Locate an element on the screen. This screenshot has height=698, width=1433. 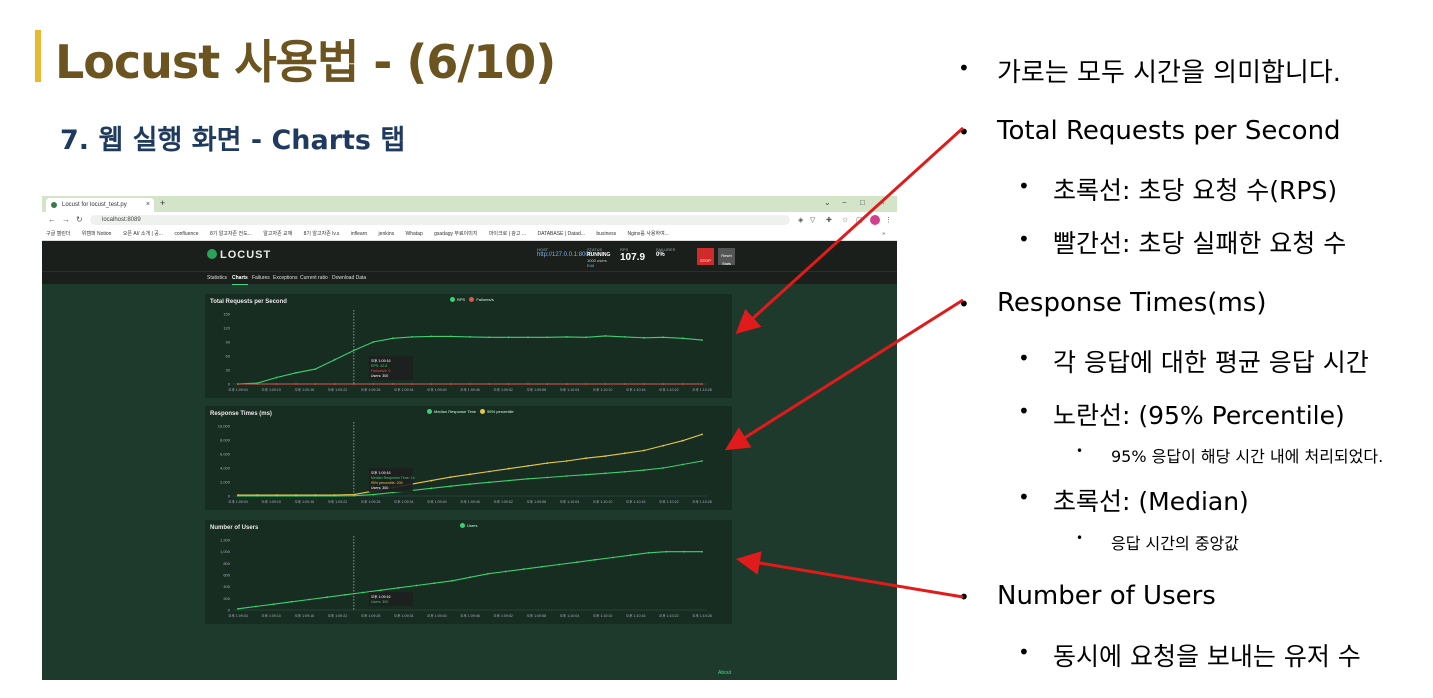
callout-arrows is located at coordinates (844, 362).